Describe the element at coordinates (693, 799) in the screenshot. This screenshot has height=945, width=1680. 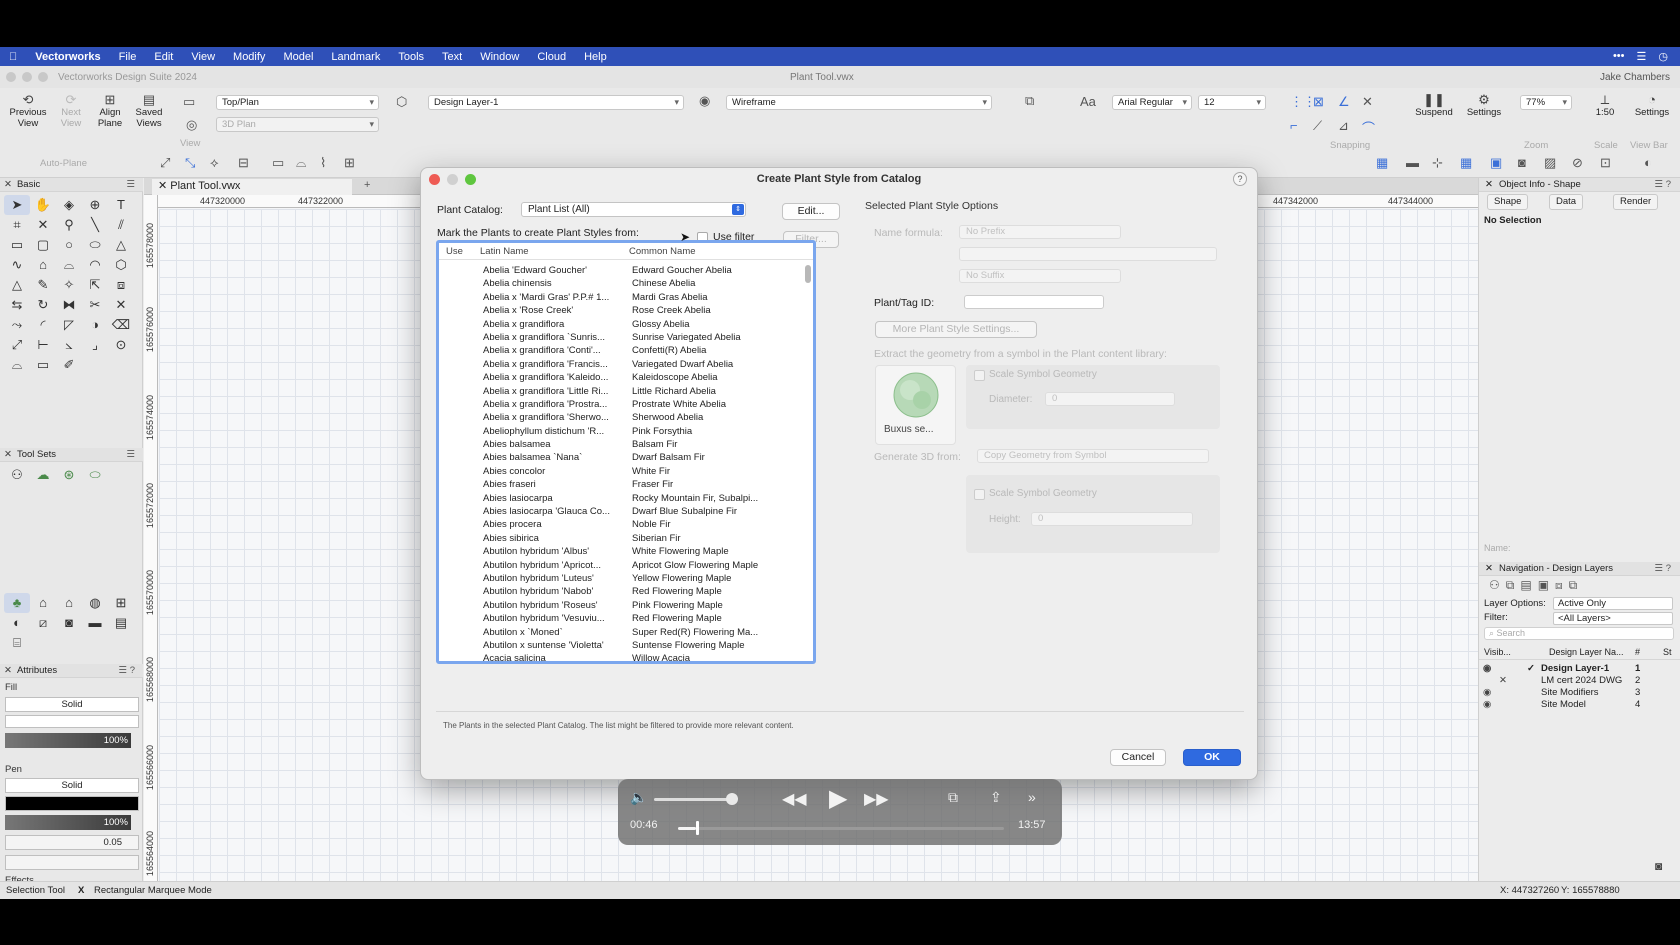
I see `volume-slider` at that location.